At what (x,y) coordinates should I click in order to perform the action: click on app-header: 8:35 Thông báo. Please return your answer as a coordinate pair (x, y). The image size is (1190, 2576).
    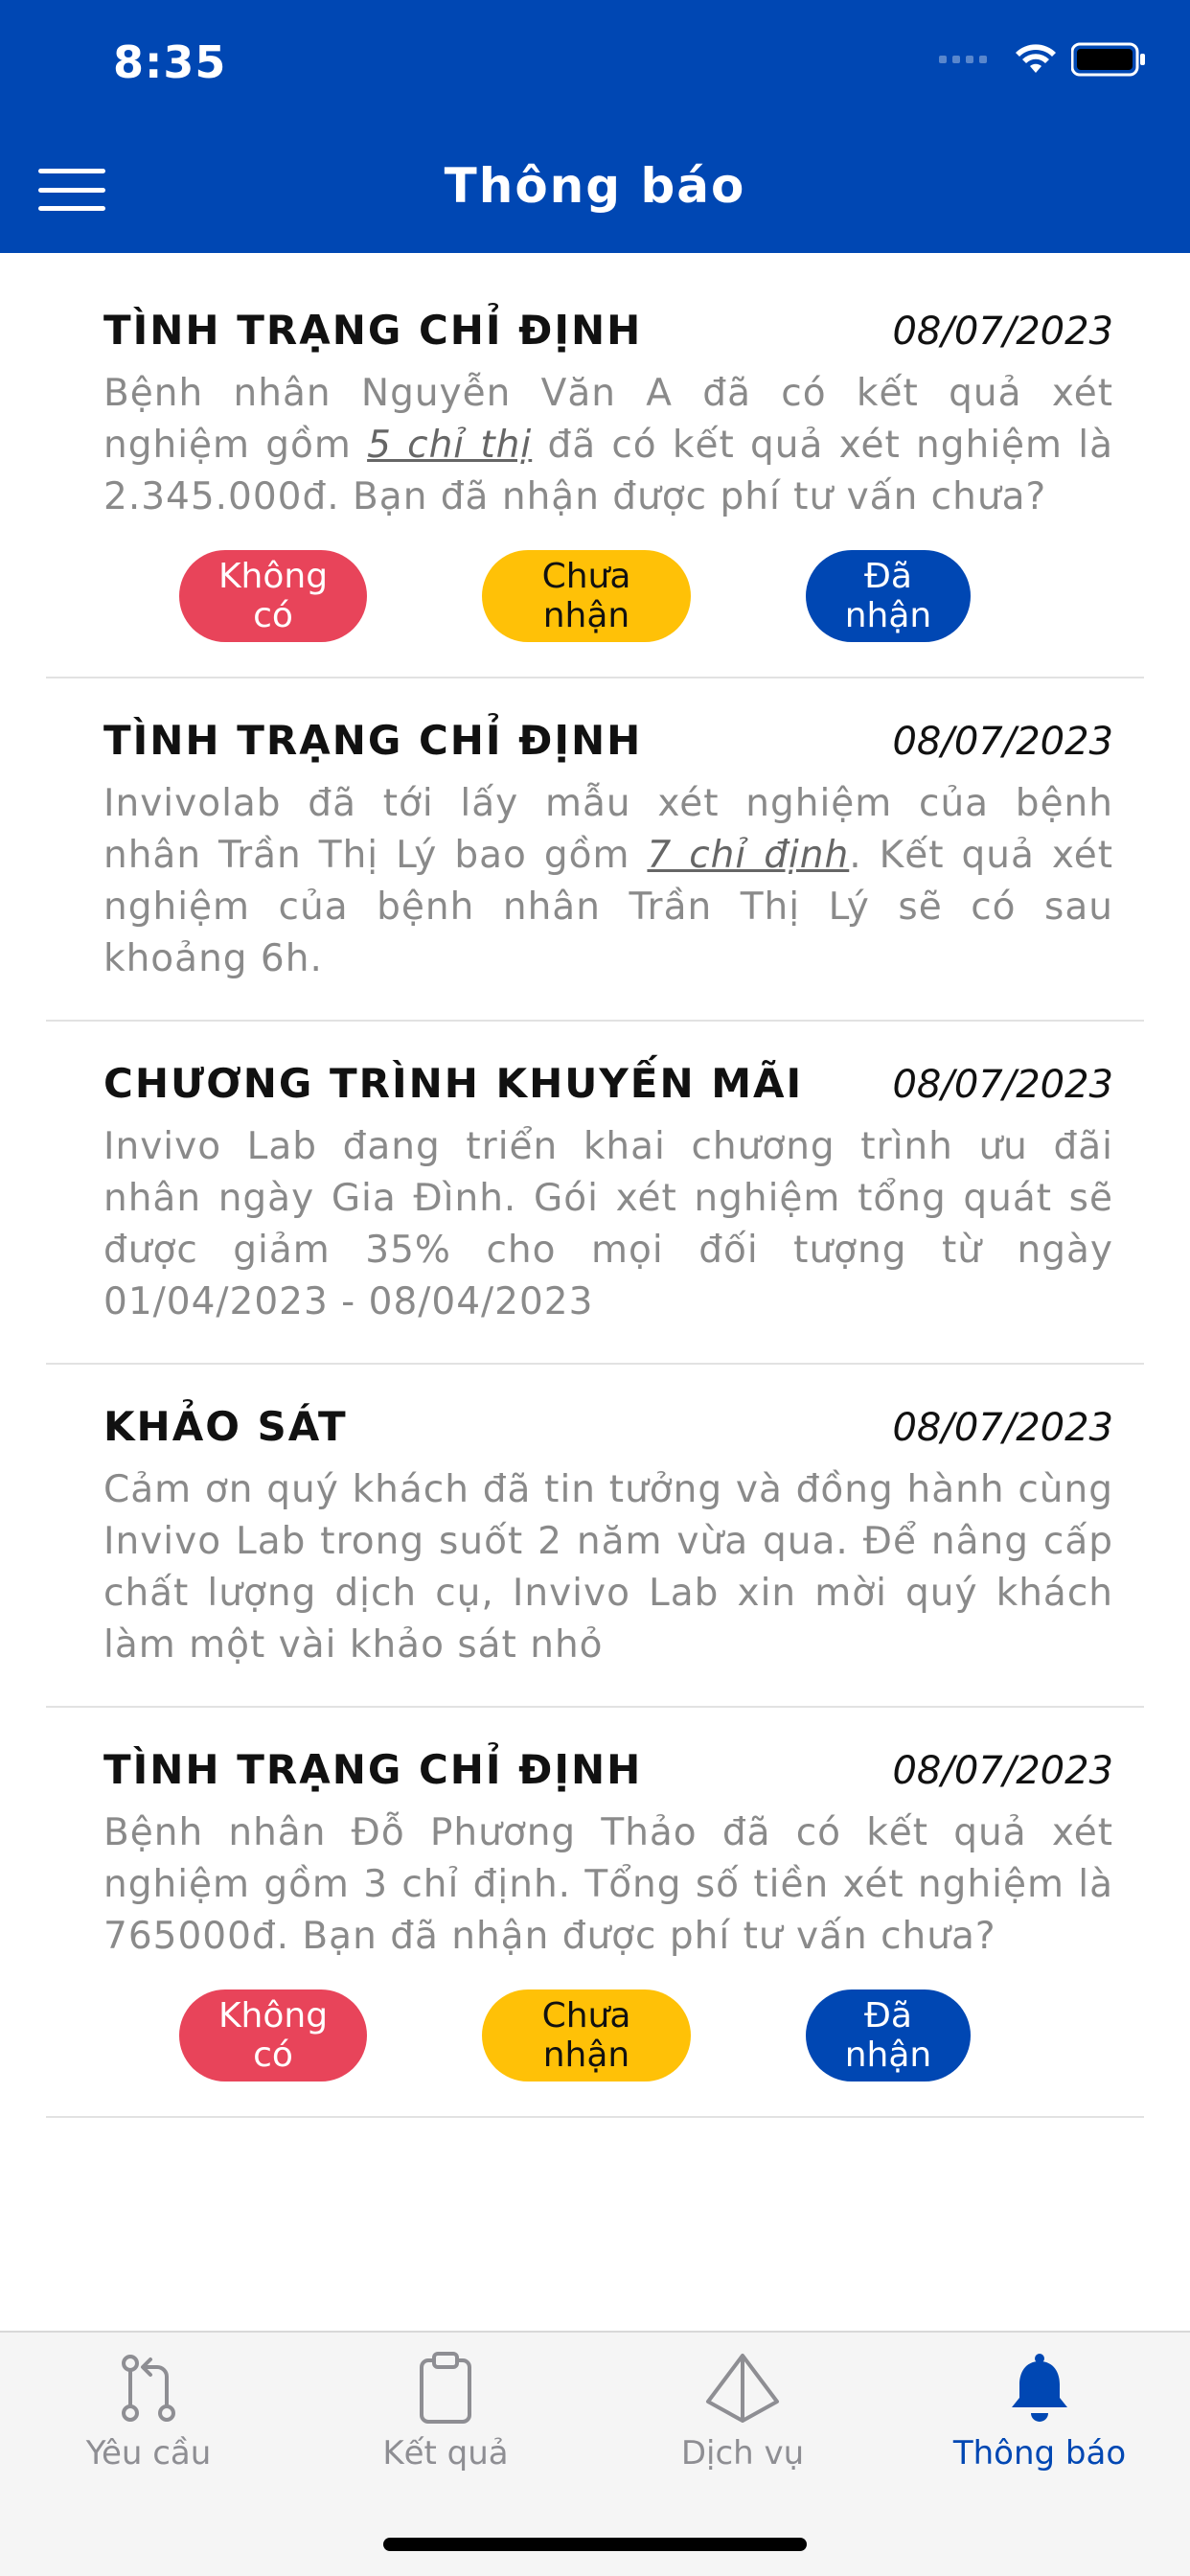
    Looking at the image, I should click on (595, 126).